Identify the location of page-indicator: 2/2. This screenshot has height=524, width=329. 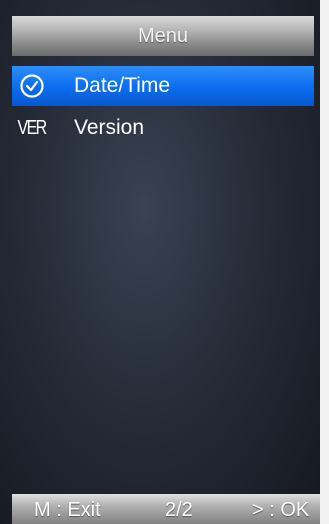
(179, 510).